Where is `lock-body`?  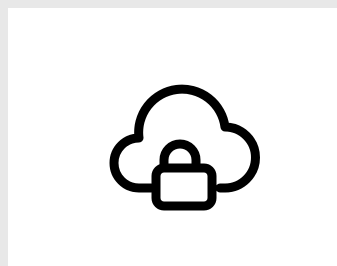 lock-body is located at coordinates (184, 187).